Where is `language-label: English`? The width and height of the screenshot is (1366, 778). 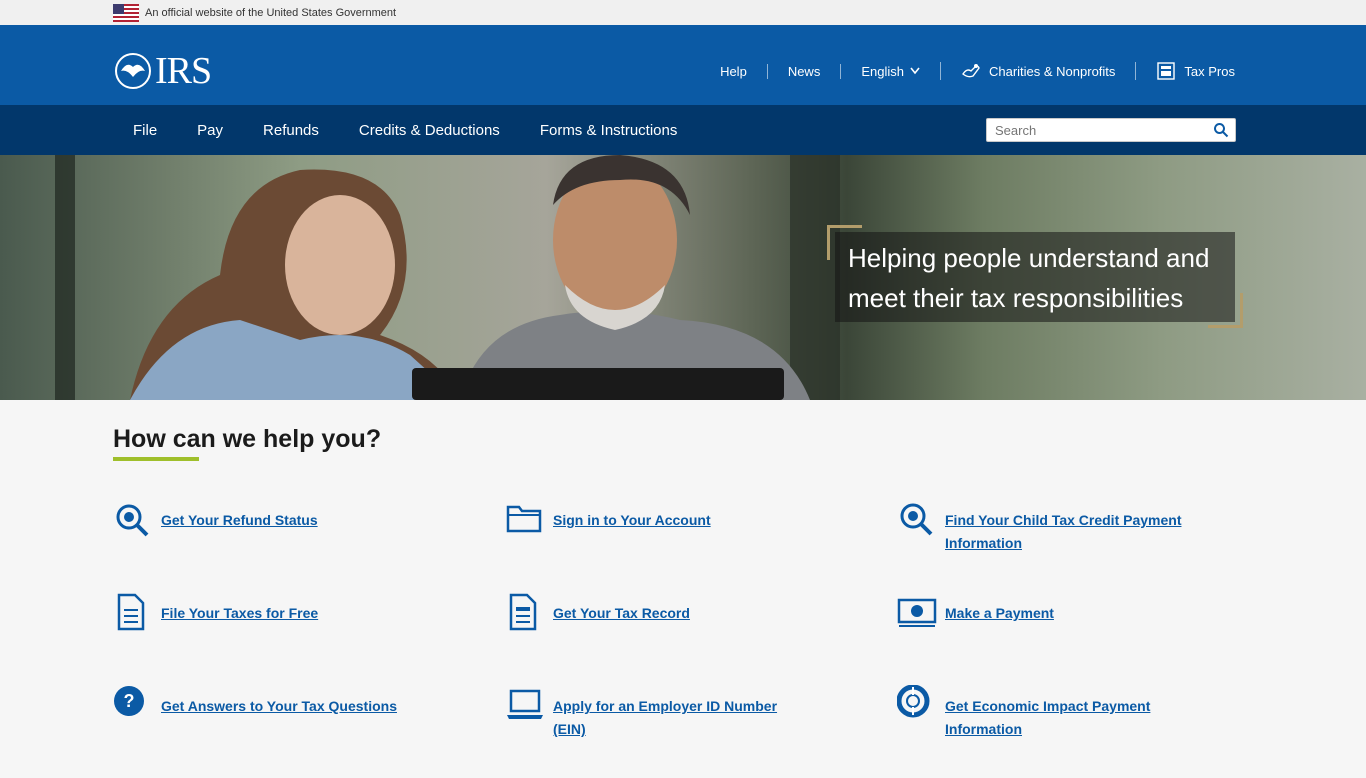 language-label: English is located at coordinates (882, 71).